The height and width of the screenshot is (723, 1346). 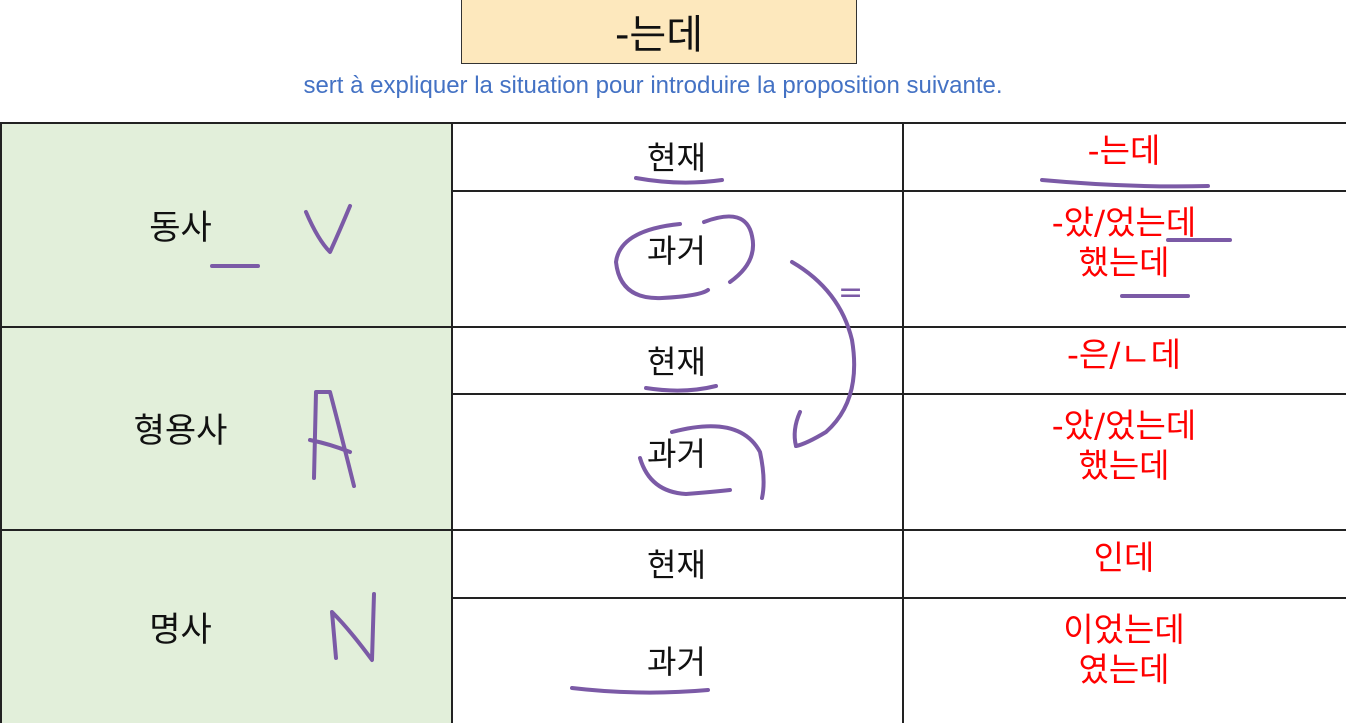 I want to click on form-cell-verb-present: -는데, so click(x=1124, y=156).